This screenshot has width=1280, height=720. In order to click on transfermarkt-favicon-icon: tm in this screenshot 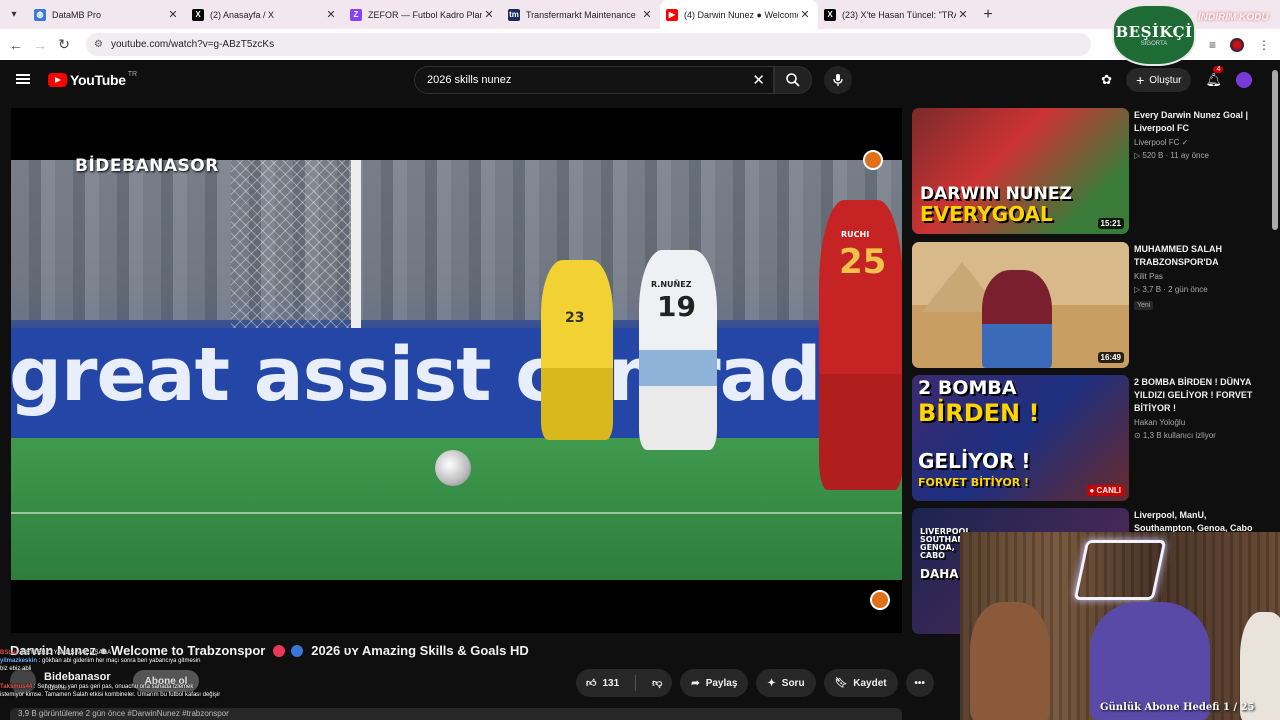, I will do `click(514, 14)`.